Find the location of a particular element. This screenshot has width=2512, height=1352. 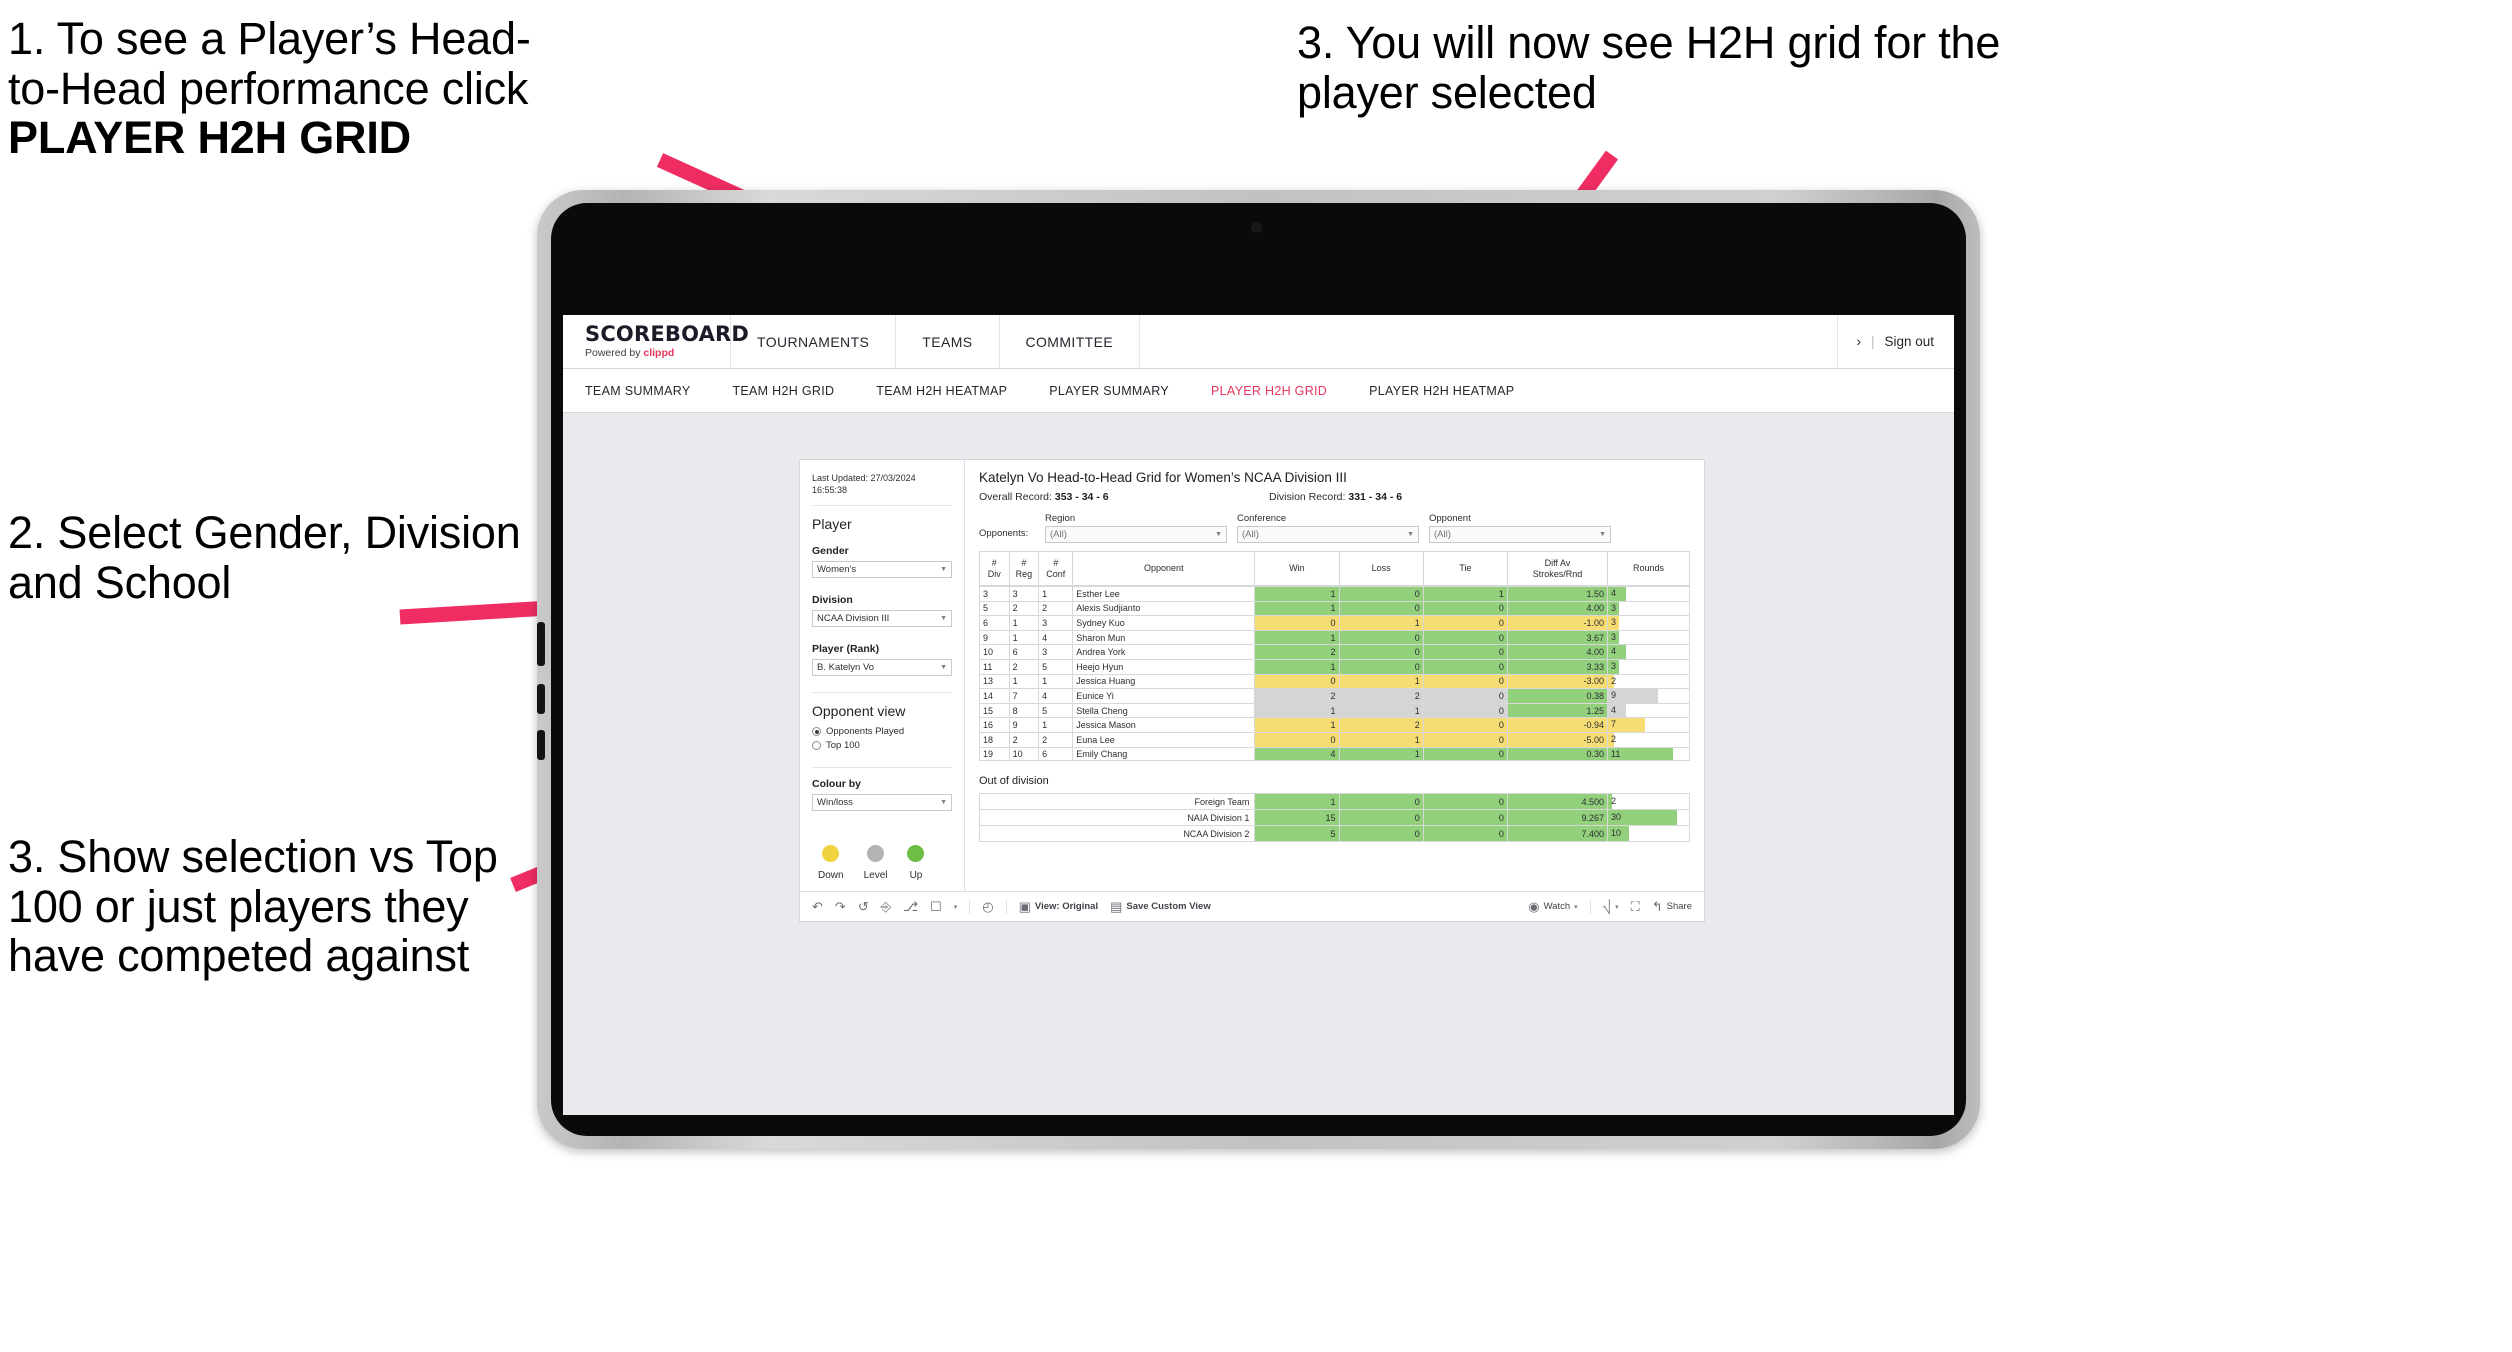

undo-icon: ↶ is located at coordinates (817, 906).